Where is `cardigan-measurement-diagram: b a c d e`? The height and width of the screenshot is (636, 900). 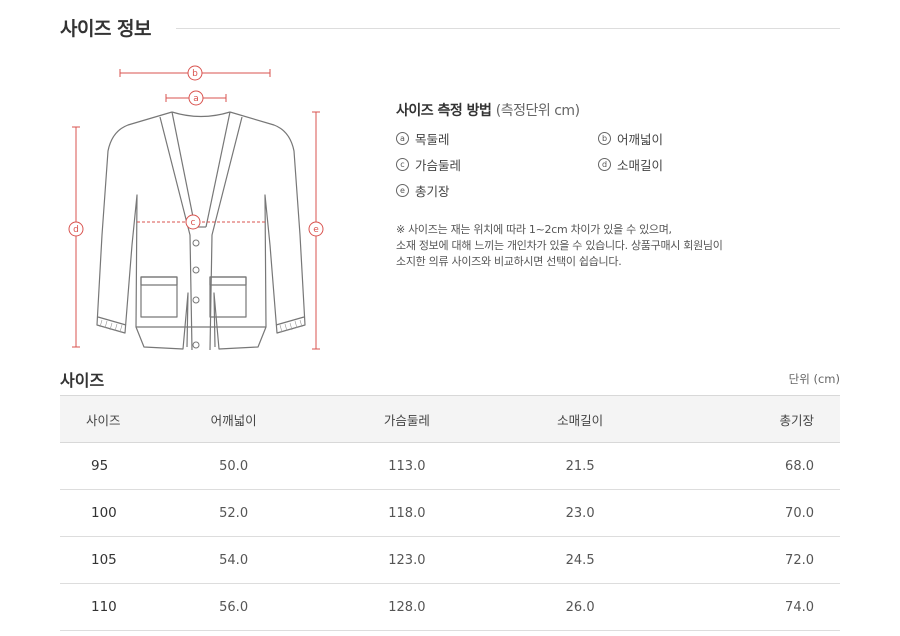
cardigan-measurement-diagram: b a c d e is located at coordinates (196, 208).